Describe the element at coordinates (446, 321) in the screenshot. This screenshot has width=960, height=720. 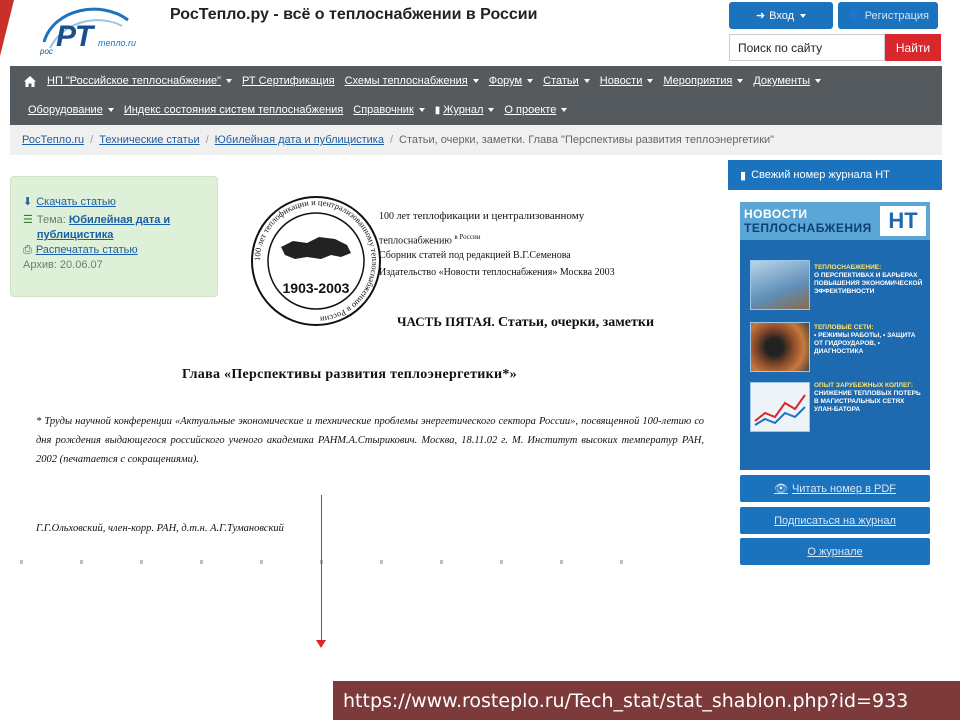
I see `doc-part-a: ЧАСТЬ ПЯТАЯ.` at that location.